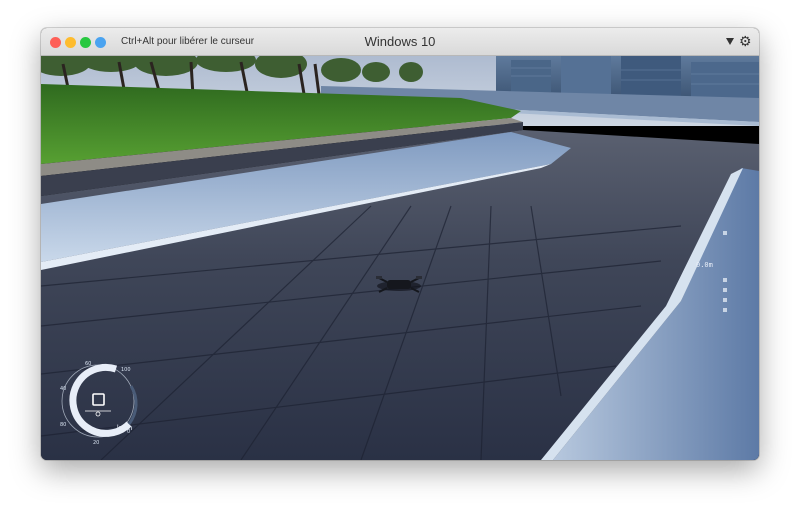 The height and width of the screenshot is (515, 800). I want to click on gear-icon: ⚙, so click(745, 41).